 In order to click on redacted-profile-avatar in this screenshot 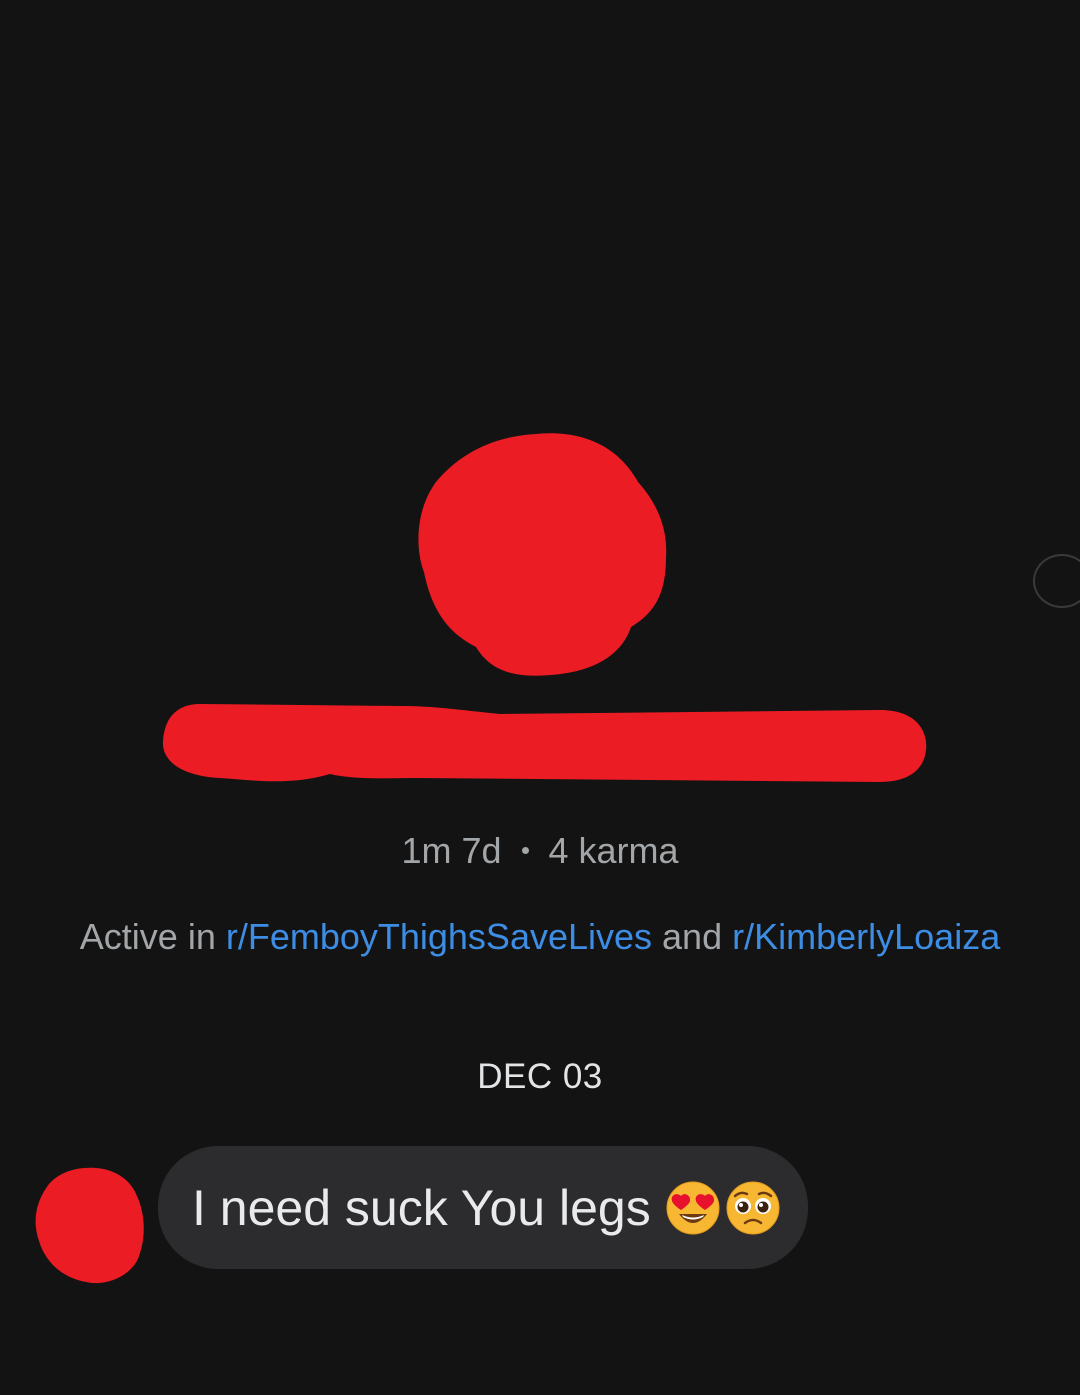, I will do `click(542, 554)`.